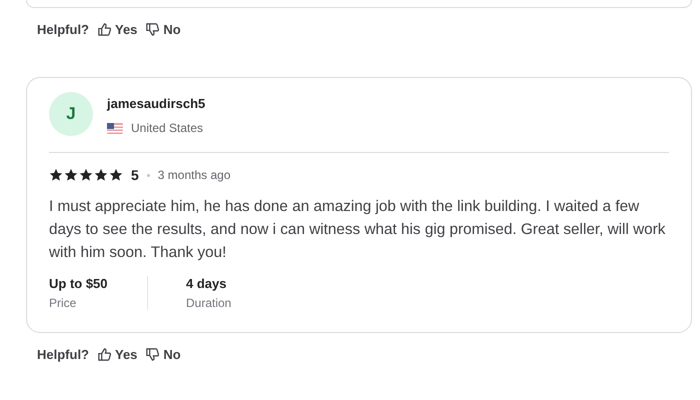 Image resolution: width=700 pixels, height=400 pixels. What do you see at coordinates (194, 175) in the screenshot?
I see `review-time: 3 months ago` at bounding box center [194, 175].